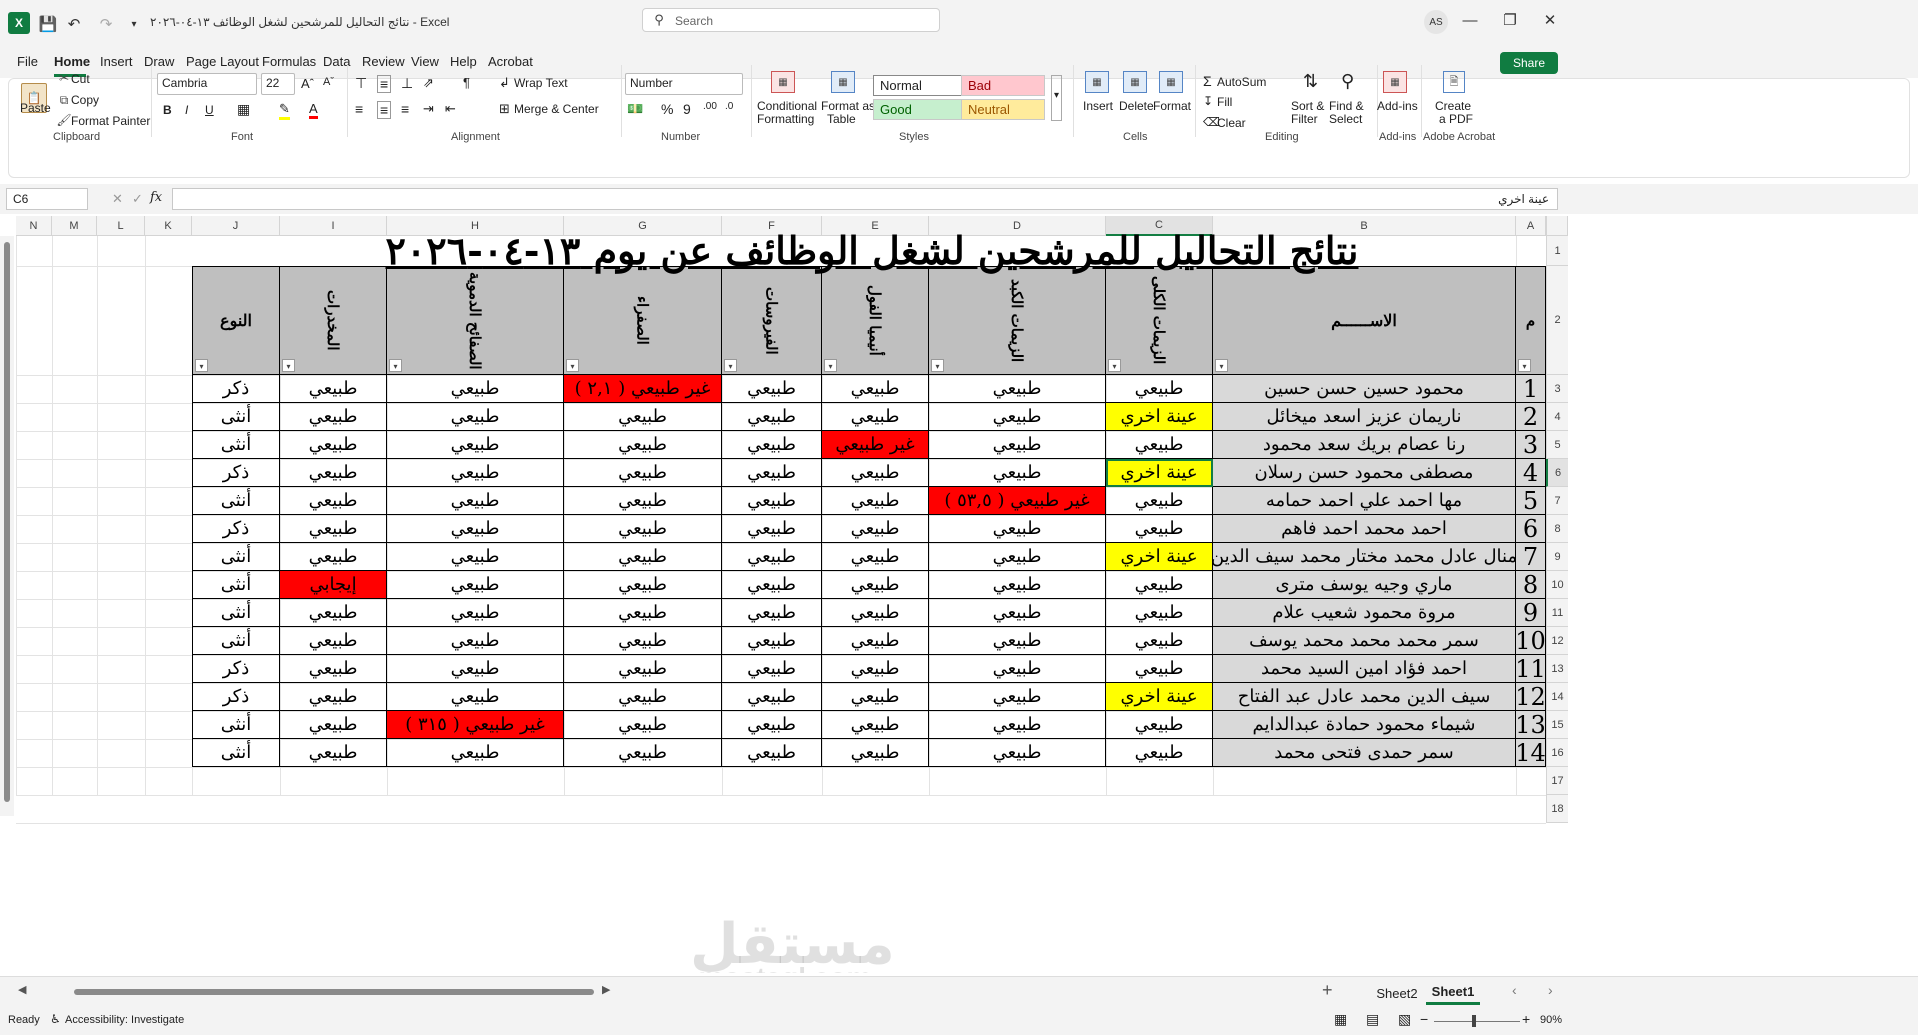 The height and width of the screenshot is (1035, 1918). I want to click on find-select-button-line2: Select, so click(1345, 119).